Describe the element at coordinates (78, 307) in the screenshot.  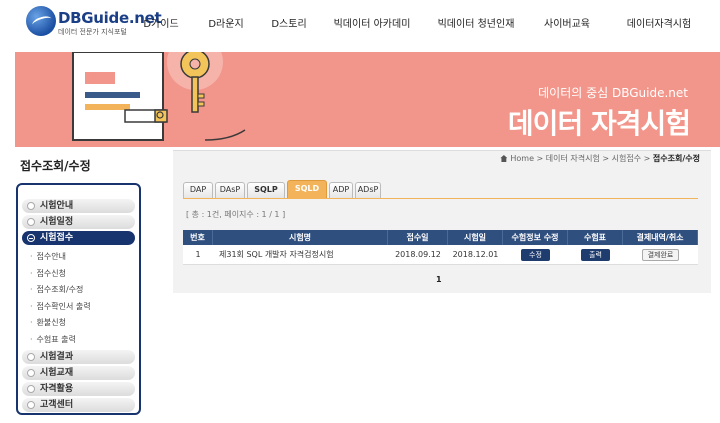
I see `submenu-confirmation-print: 접수확인서 출력` at that location.